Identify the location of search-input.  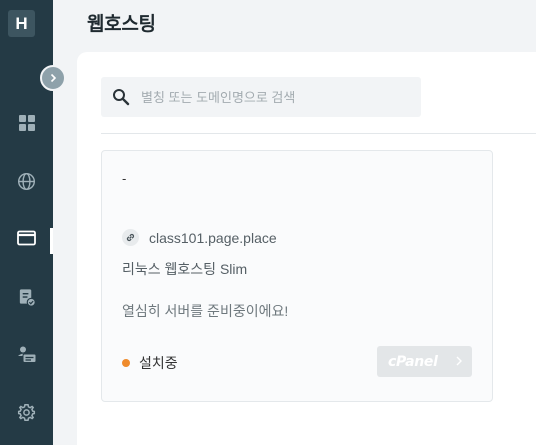
(271, 97).